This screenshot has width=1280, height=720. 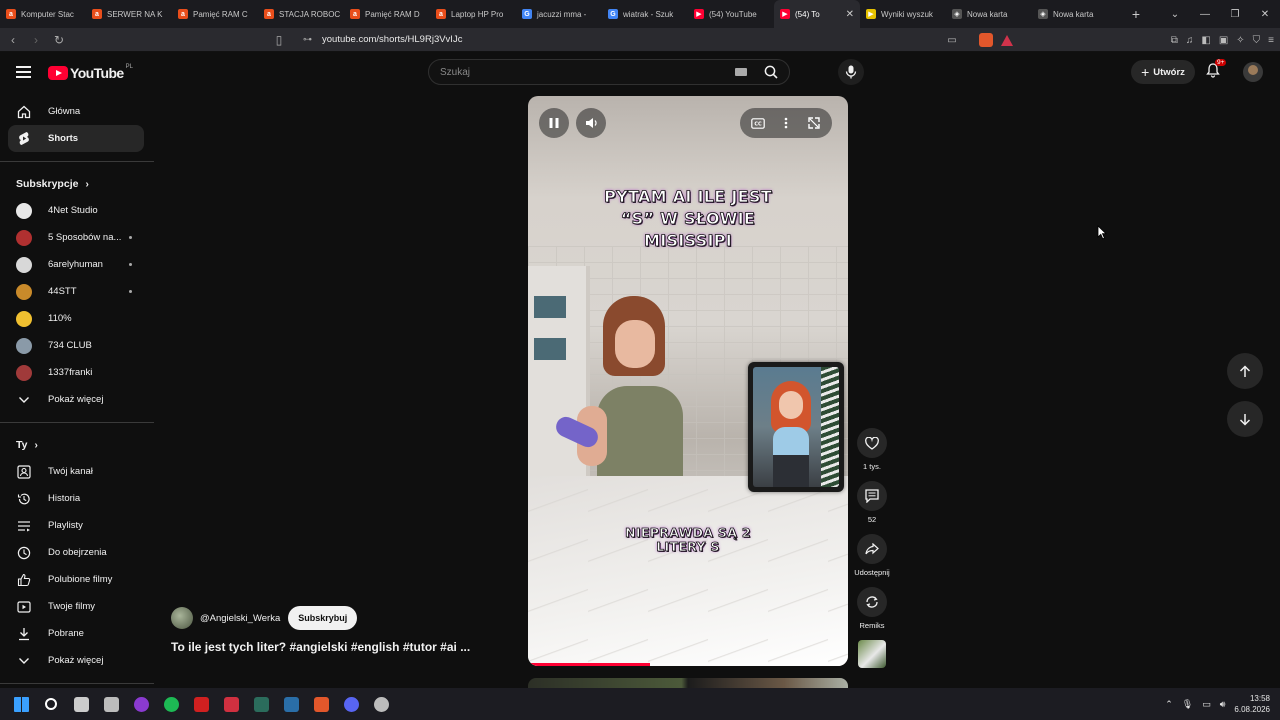 What do you see at coordinates (1174, 40) in the screenshot?
I see `extensions-icon: ⧉` at bounding box center [1174, 40].